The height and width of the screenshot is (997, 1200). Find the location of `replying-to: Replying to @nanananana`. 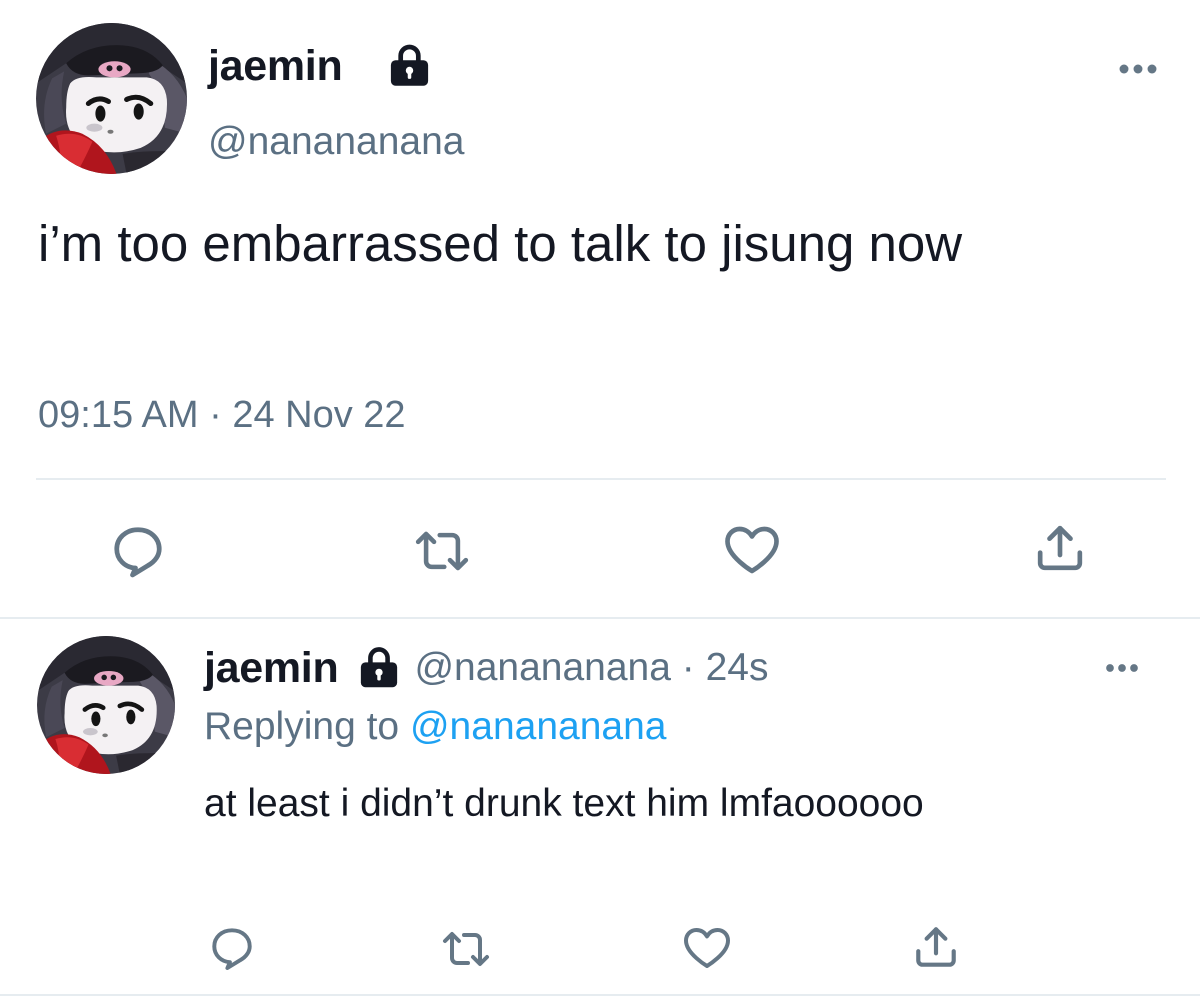

replying-to: Replying to @nanananana is located at coordinates (435, 727).